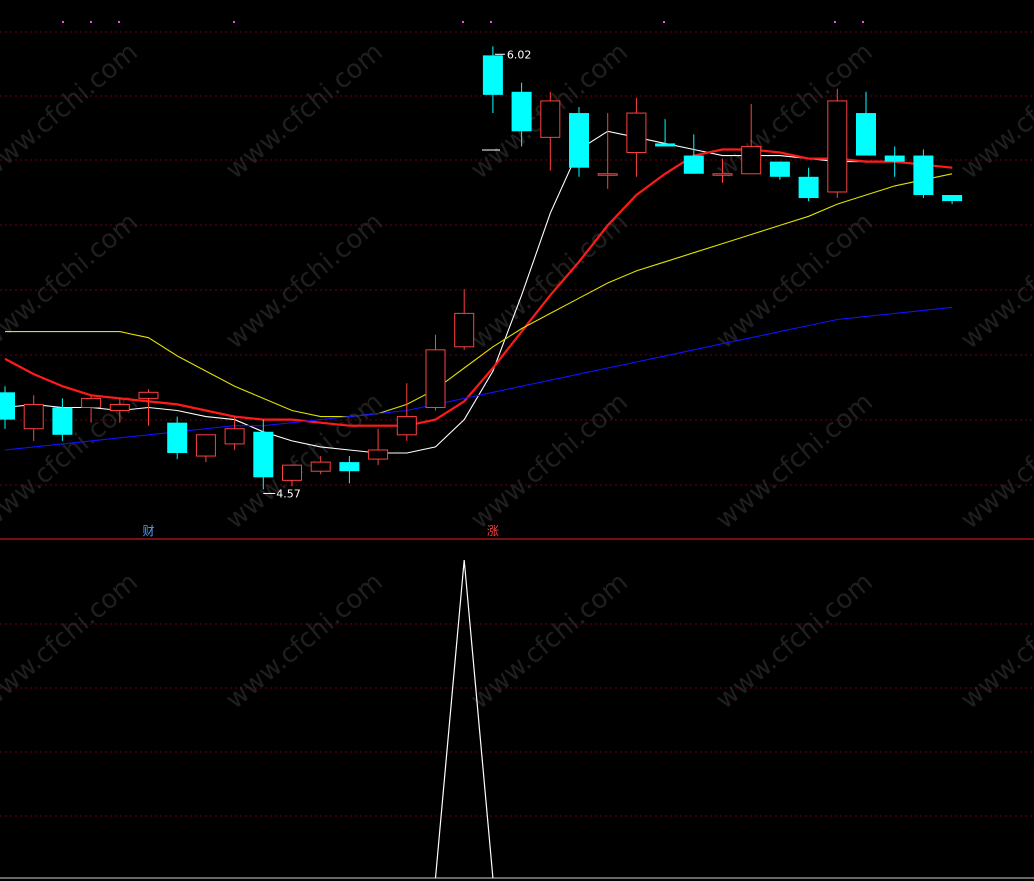 The image size is (1034, 881). Describe the element at coordinates (149, 531) in the screenshot. I see `signal-marker-label: 财` at that location.